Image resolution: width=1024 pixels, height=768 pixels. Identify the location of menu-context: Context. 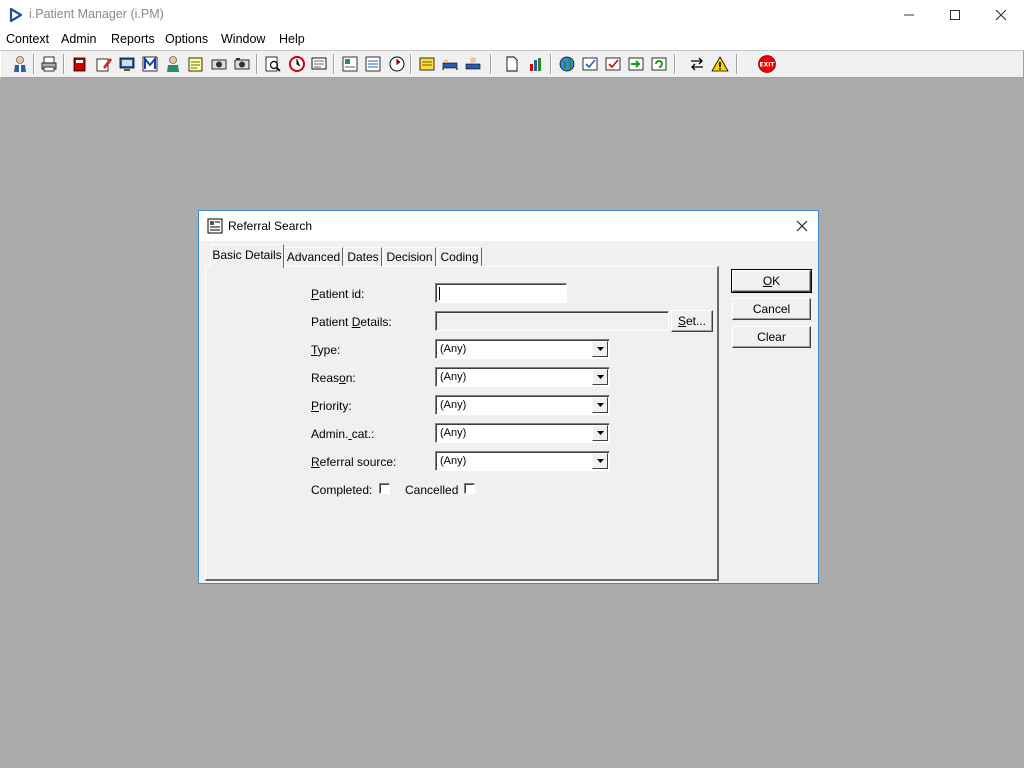
(27, 39).